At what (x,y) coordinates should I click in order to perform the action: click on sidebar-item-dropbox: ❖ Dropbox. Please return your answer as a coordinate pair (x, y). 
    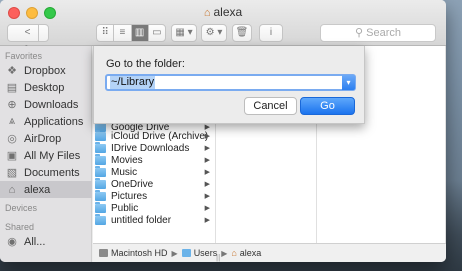
    Looking at the image, I should click on (48, 70).